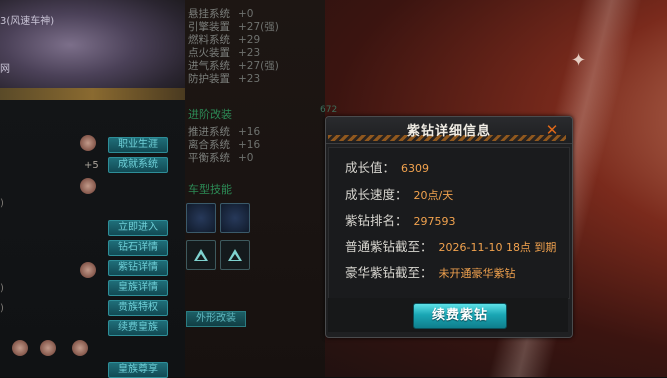 This screenshot has width=667, height=378. What do you see at coordinates (370, 167) in the screenshot?
I see `row-label: 成长值：` at bounding box center [370, 167].